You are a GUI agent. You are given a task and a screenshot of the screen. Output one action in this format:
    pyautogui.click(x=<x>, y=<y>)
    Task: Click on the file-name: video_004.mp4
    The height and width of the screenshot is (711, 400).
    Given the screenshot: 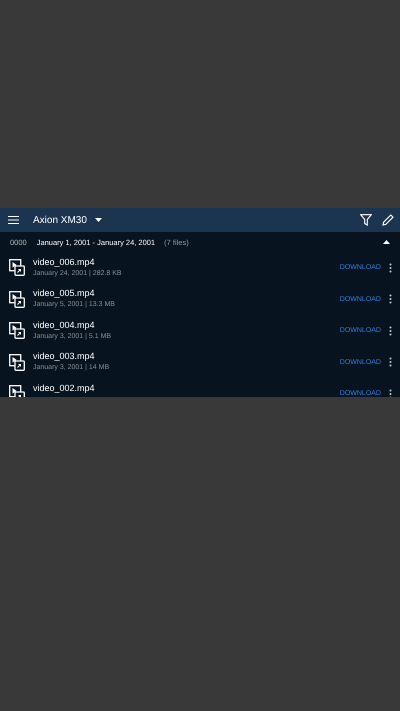 What is the action you would take?
    pyautogui.click(x=64, y=325)
    